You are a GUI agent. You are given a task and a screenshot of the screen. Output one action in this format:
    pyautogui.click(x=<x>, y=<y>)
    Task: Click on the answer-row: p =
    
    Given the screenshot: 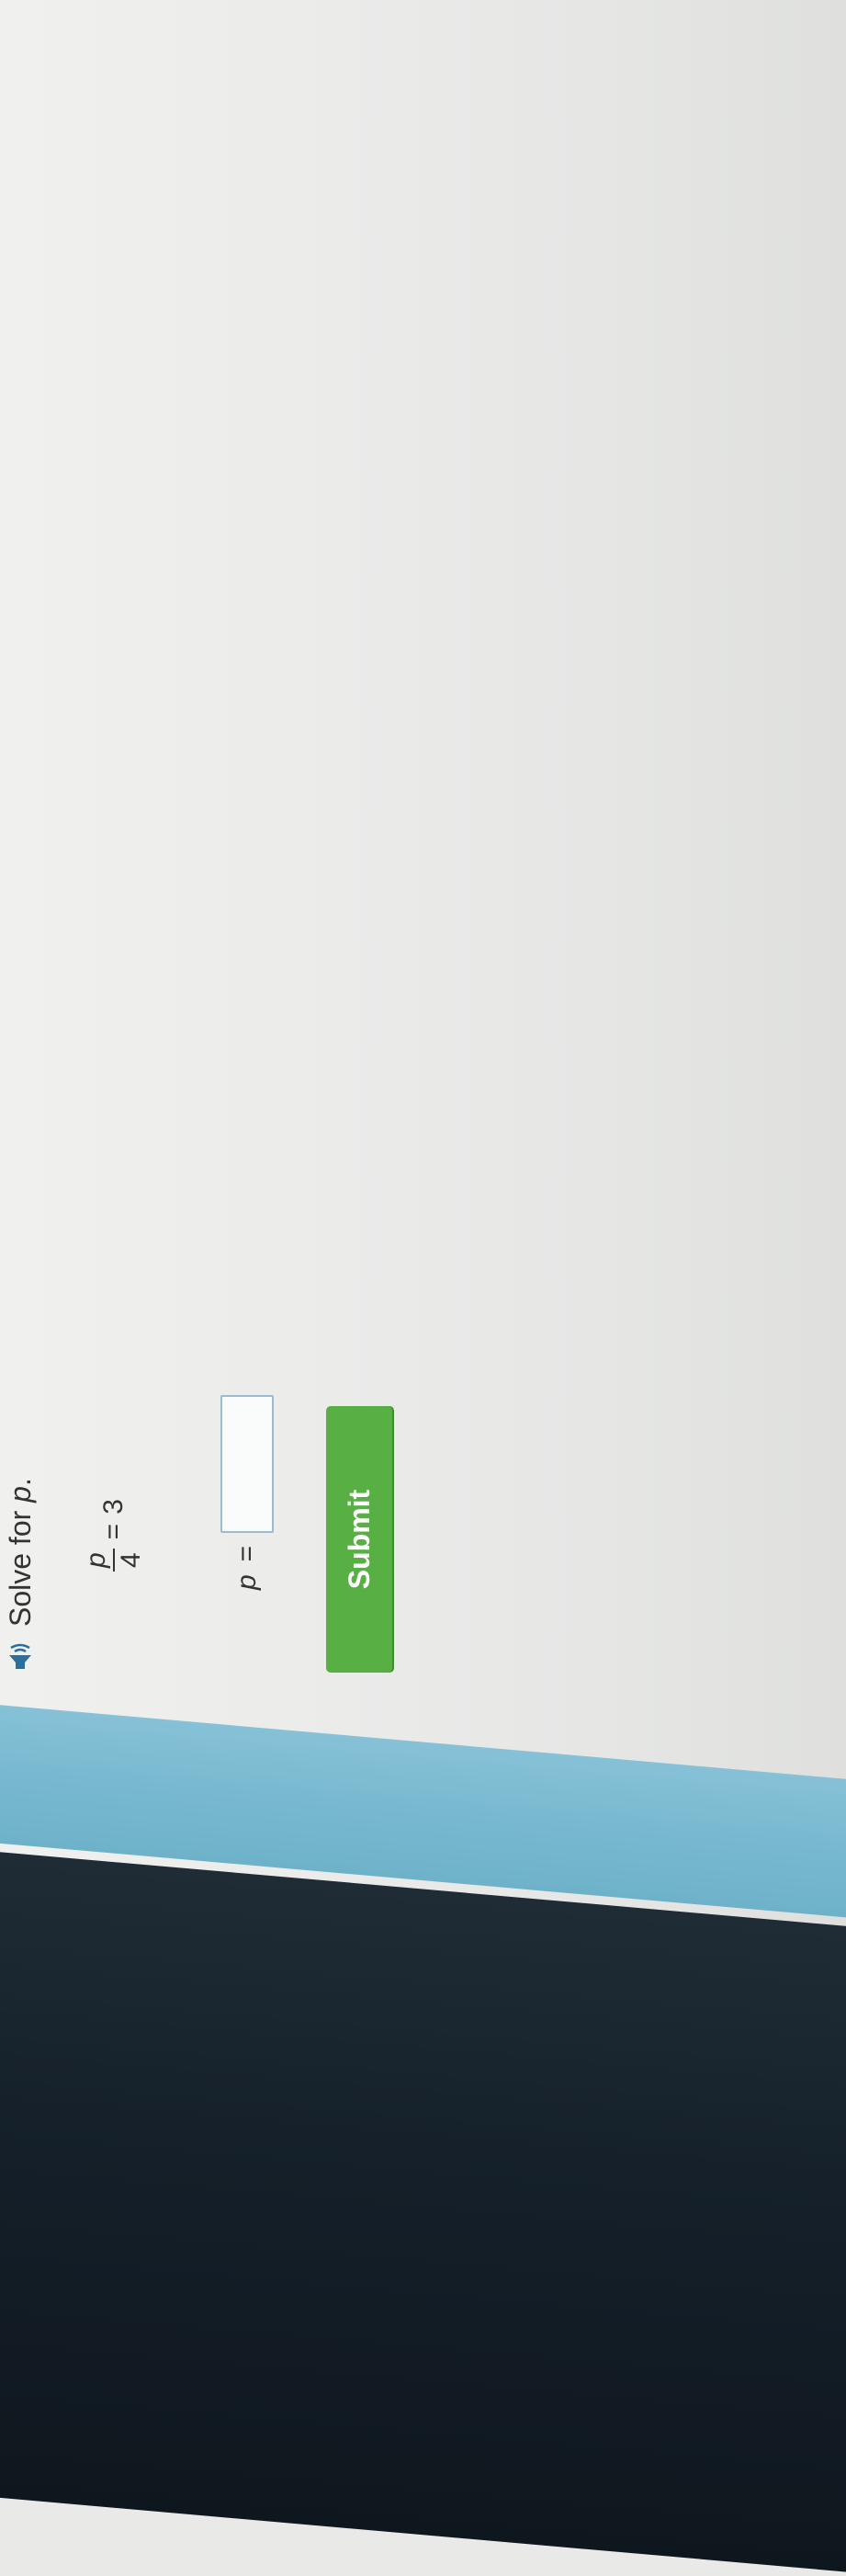 What is the action you would take?
    pyautogui.click(x=247, y=1492)
    